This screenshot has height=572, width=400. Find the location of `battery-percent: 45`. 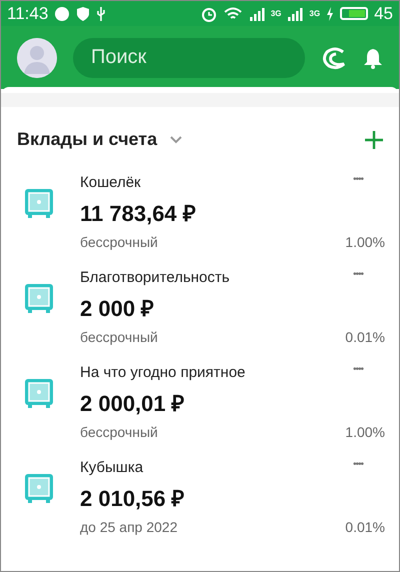

battery-percent: 45 is located at coordinates (383, 14).